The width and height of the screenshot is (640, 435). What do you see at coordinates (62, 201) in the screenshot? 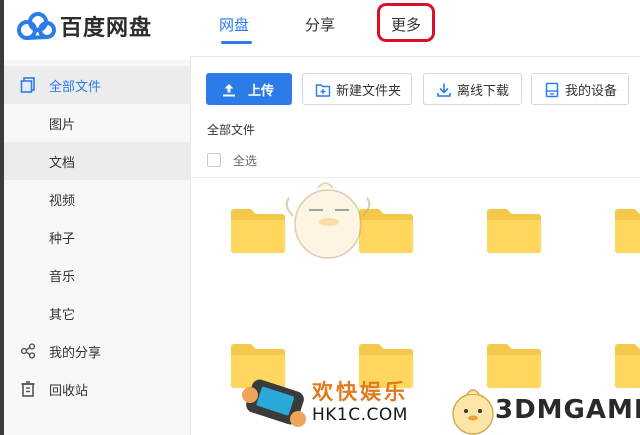
I see `sidebar-item-label: 视频` at bounding box center [62, 201].